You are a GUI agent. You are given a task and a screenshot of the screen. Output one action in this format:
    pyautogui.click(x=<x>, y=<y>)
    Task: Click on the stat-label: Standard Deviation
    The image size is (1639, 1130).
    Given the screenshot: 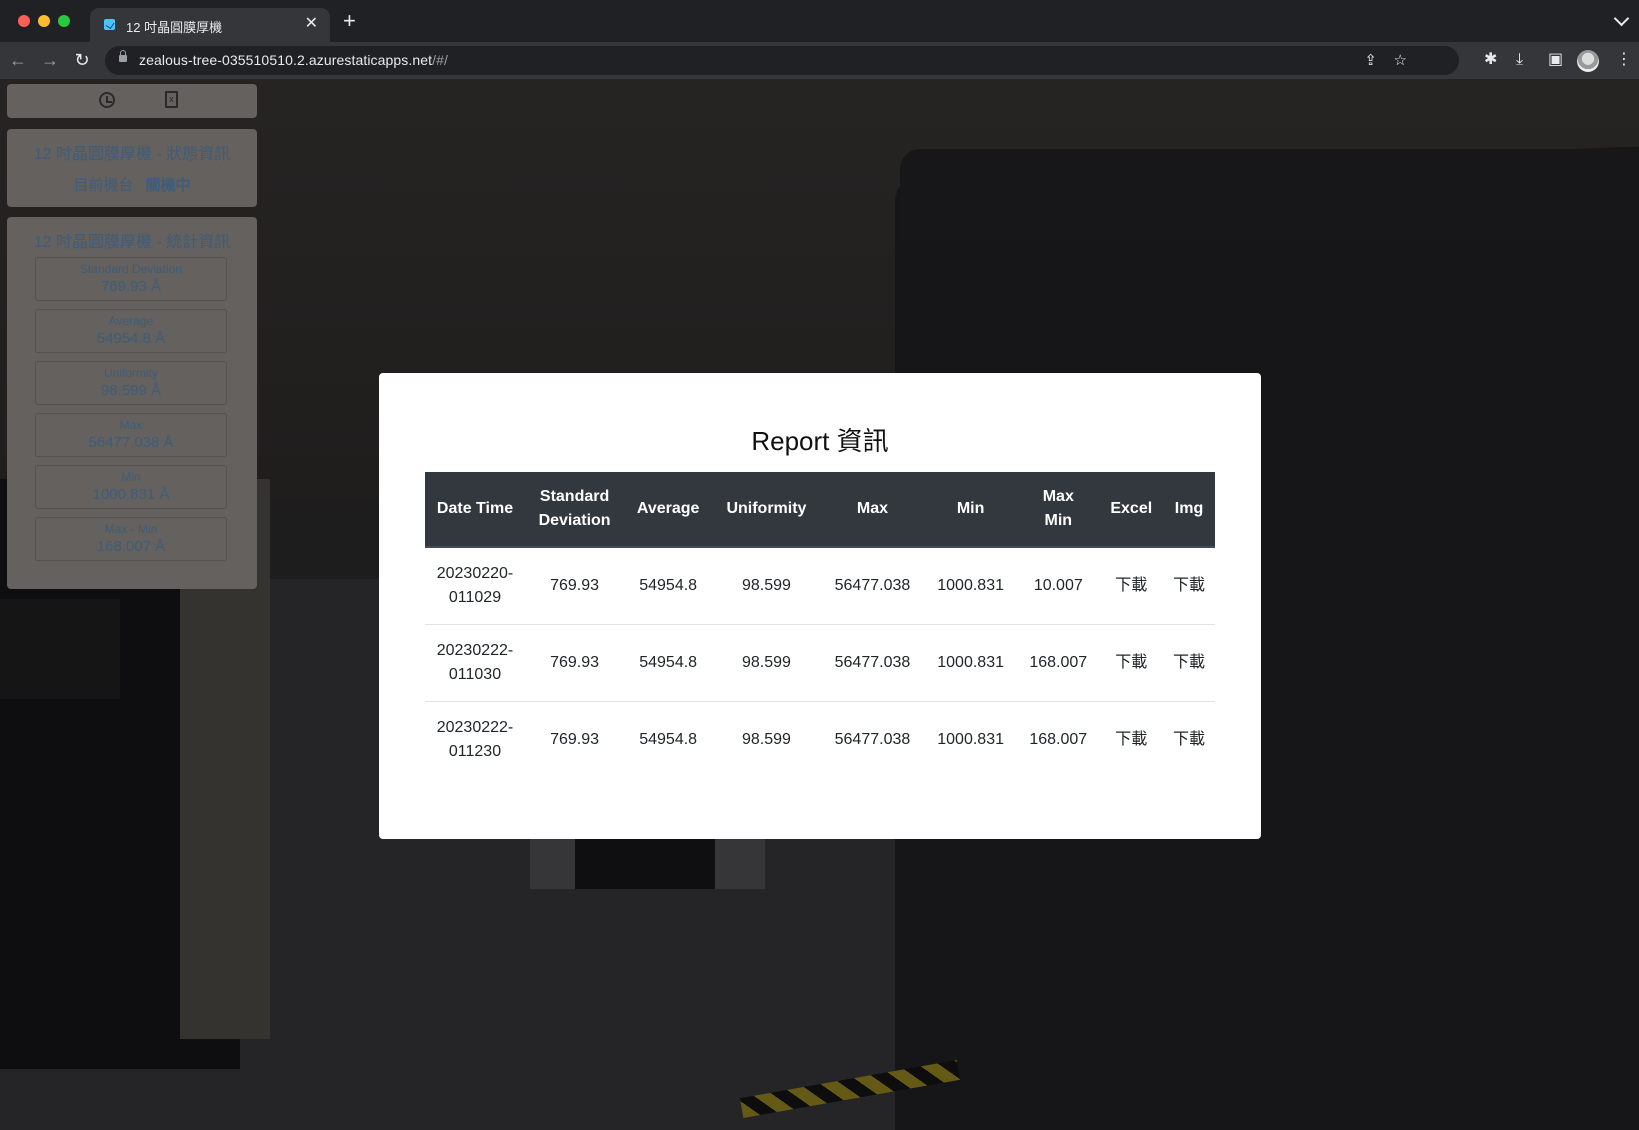 What is the action you would take?
    pyautogui.click(x=131, y=269)
    